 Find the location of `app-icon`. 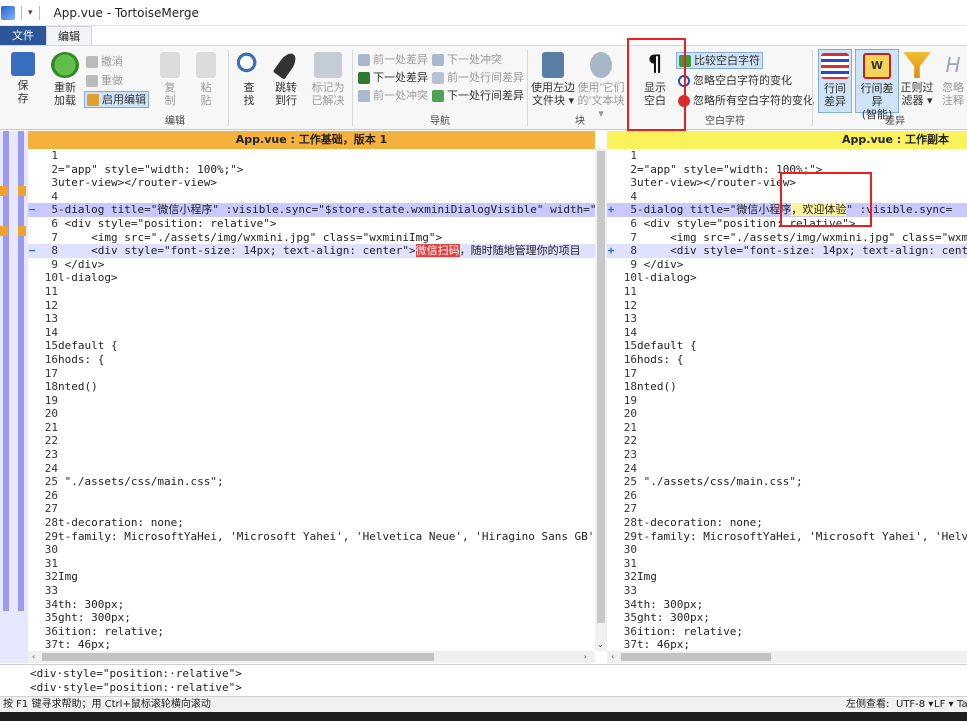

app-icon is located at coordinates (8, 12).